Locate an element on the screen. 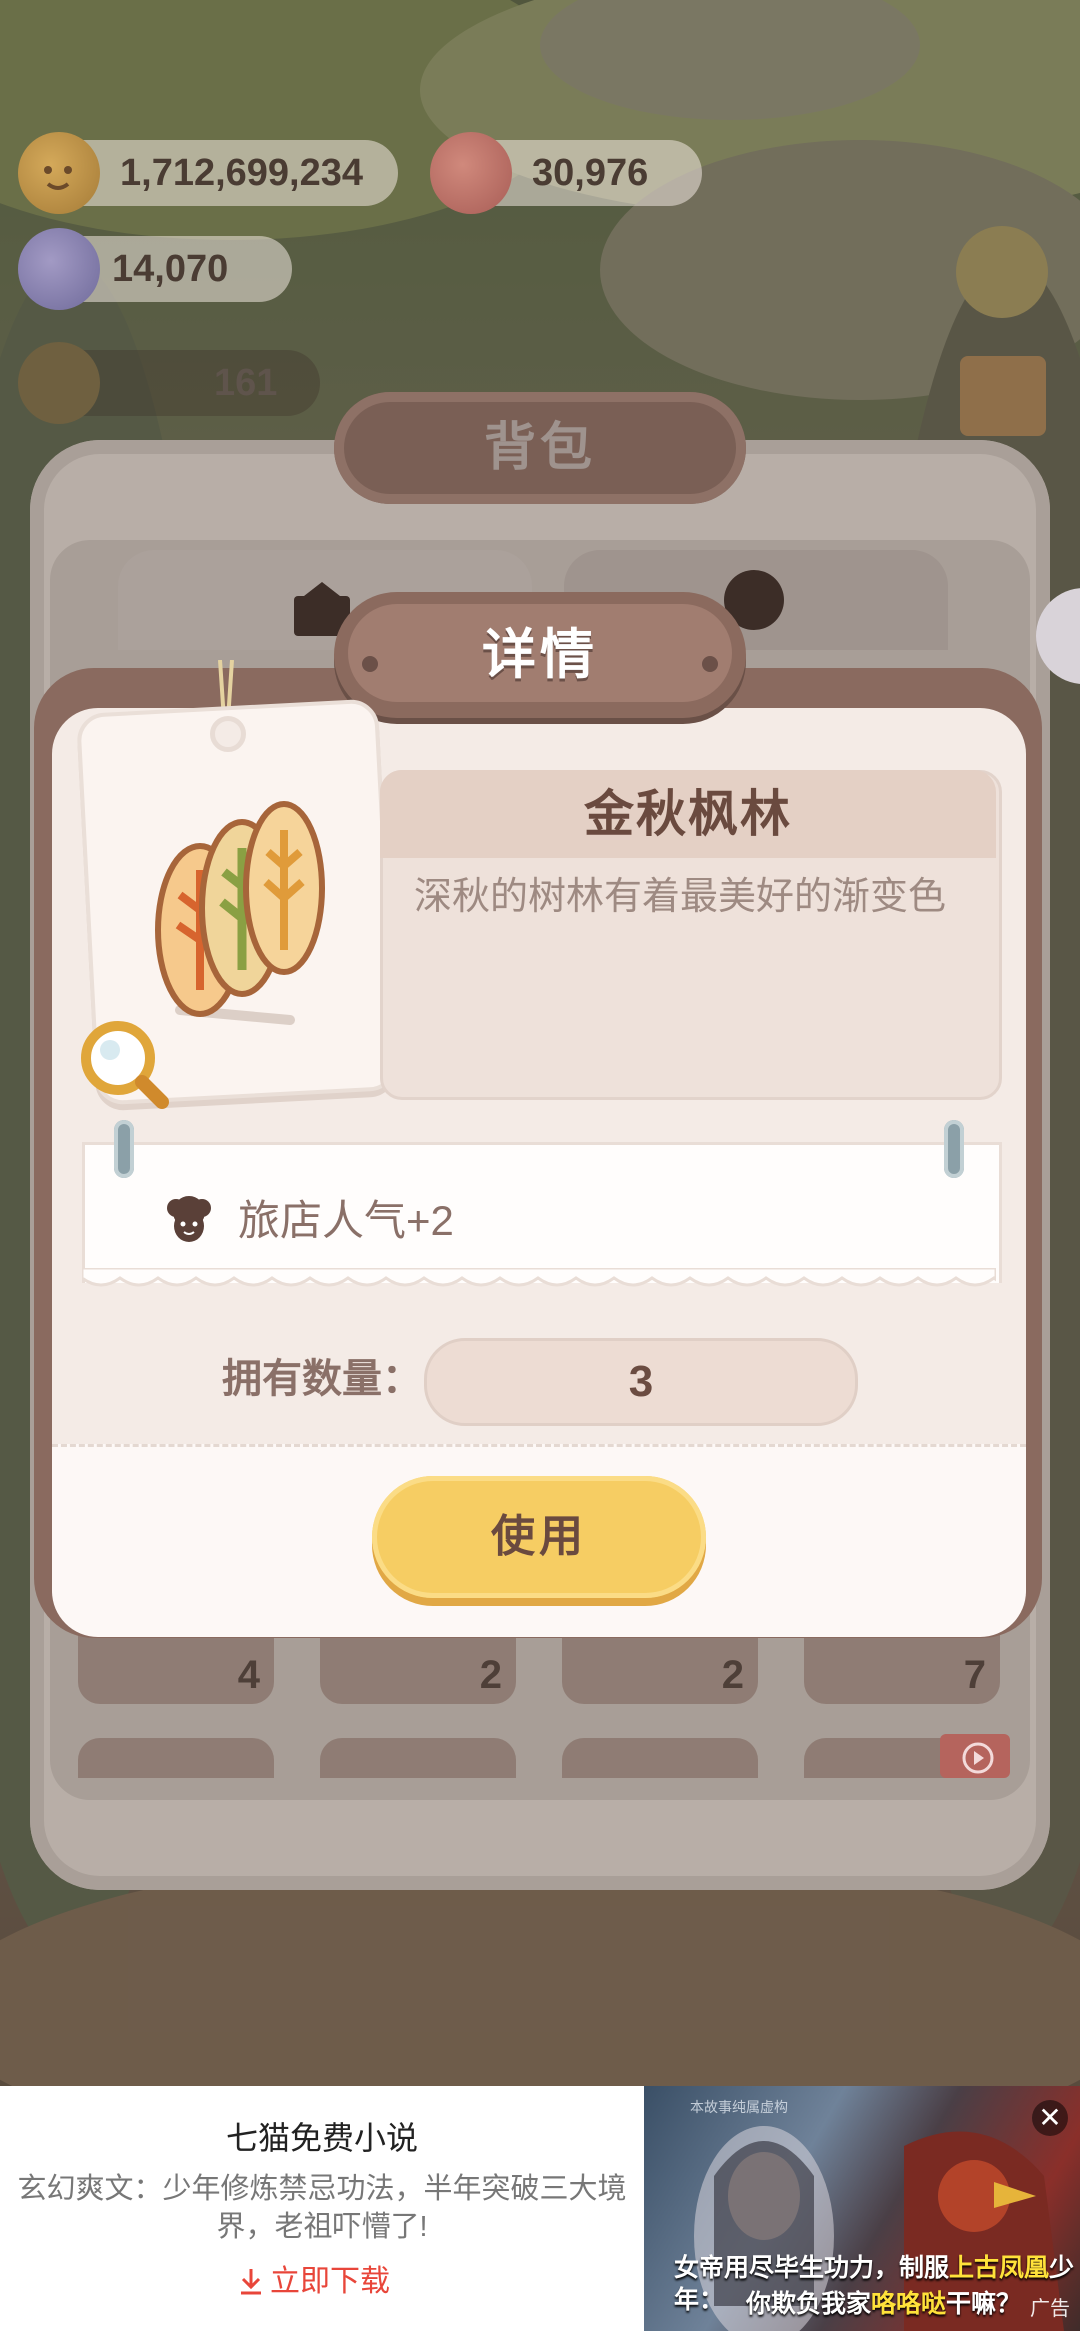 The height and width of the screenshot is (2331, 1080). video-icon is located at coordinates (975, 1756).